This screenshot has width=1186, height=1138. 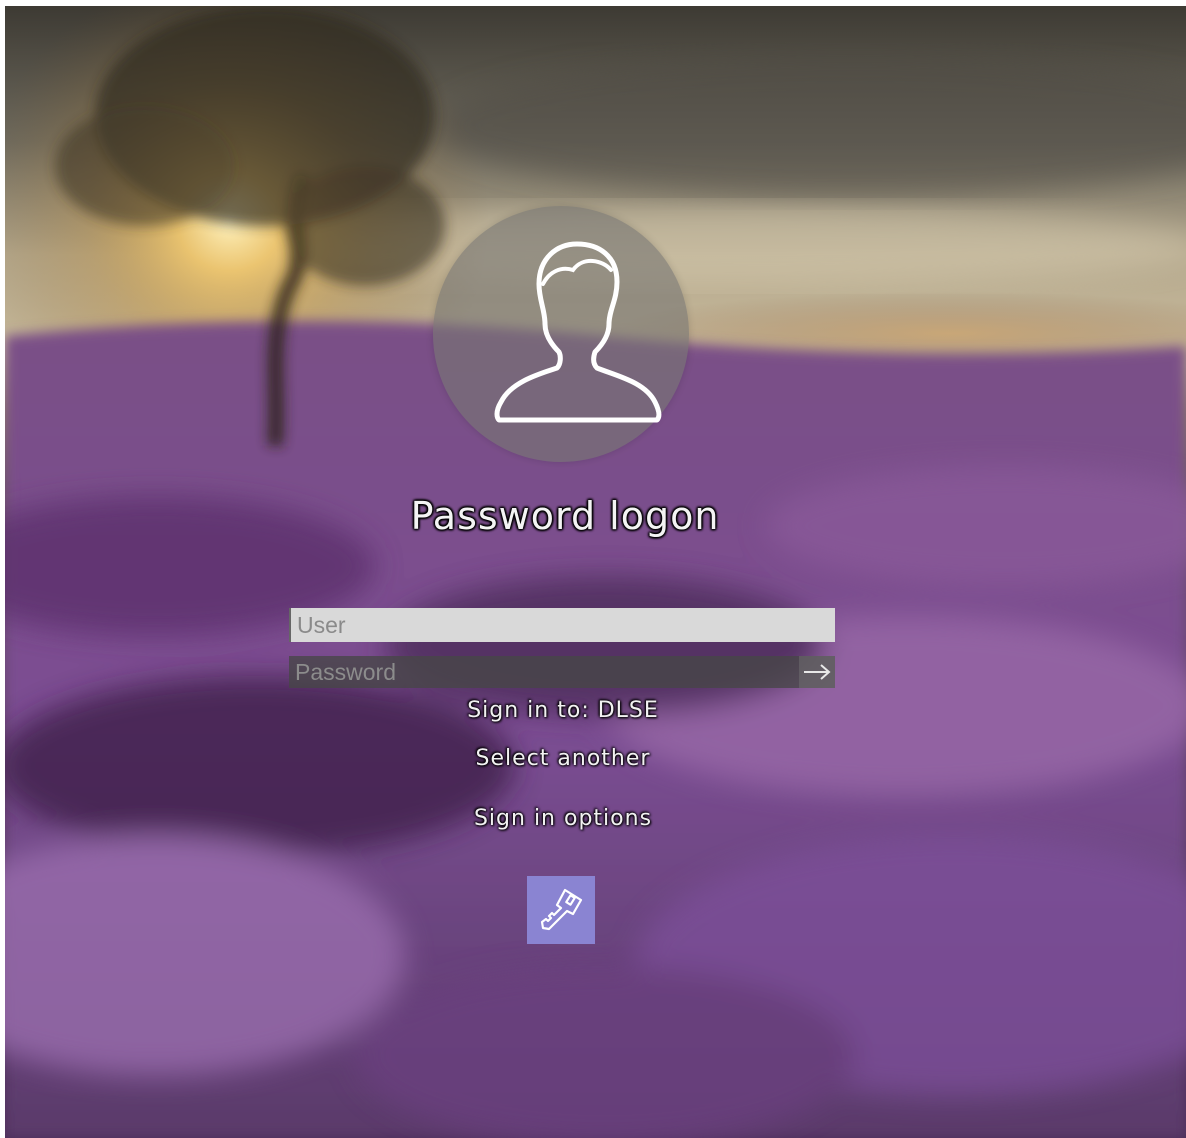 I want to click on user-avatar, so click(x=561, y=334).